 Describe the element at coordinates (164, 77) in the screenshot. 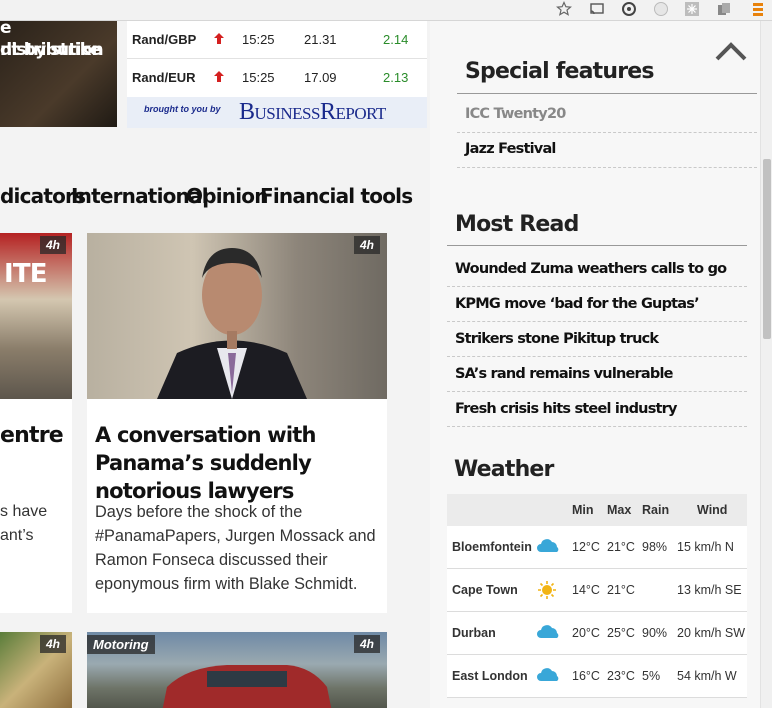

I see `currency-pair: Rand/EUR` at that location.